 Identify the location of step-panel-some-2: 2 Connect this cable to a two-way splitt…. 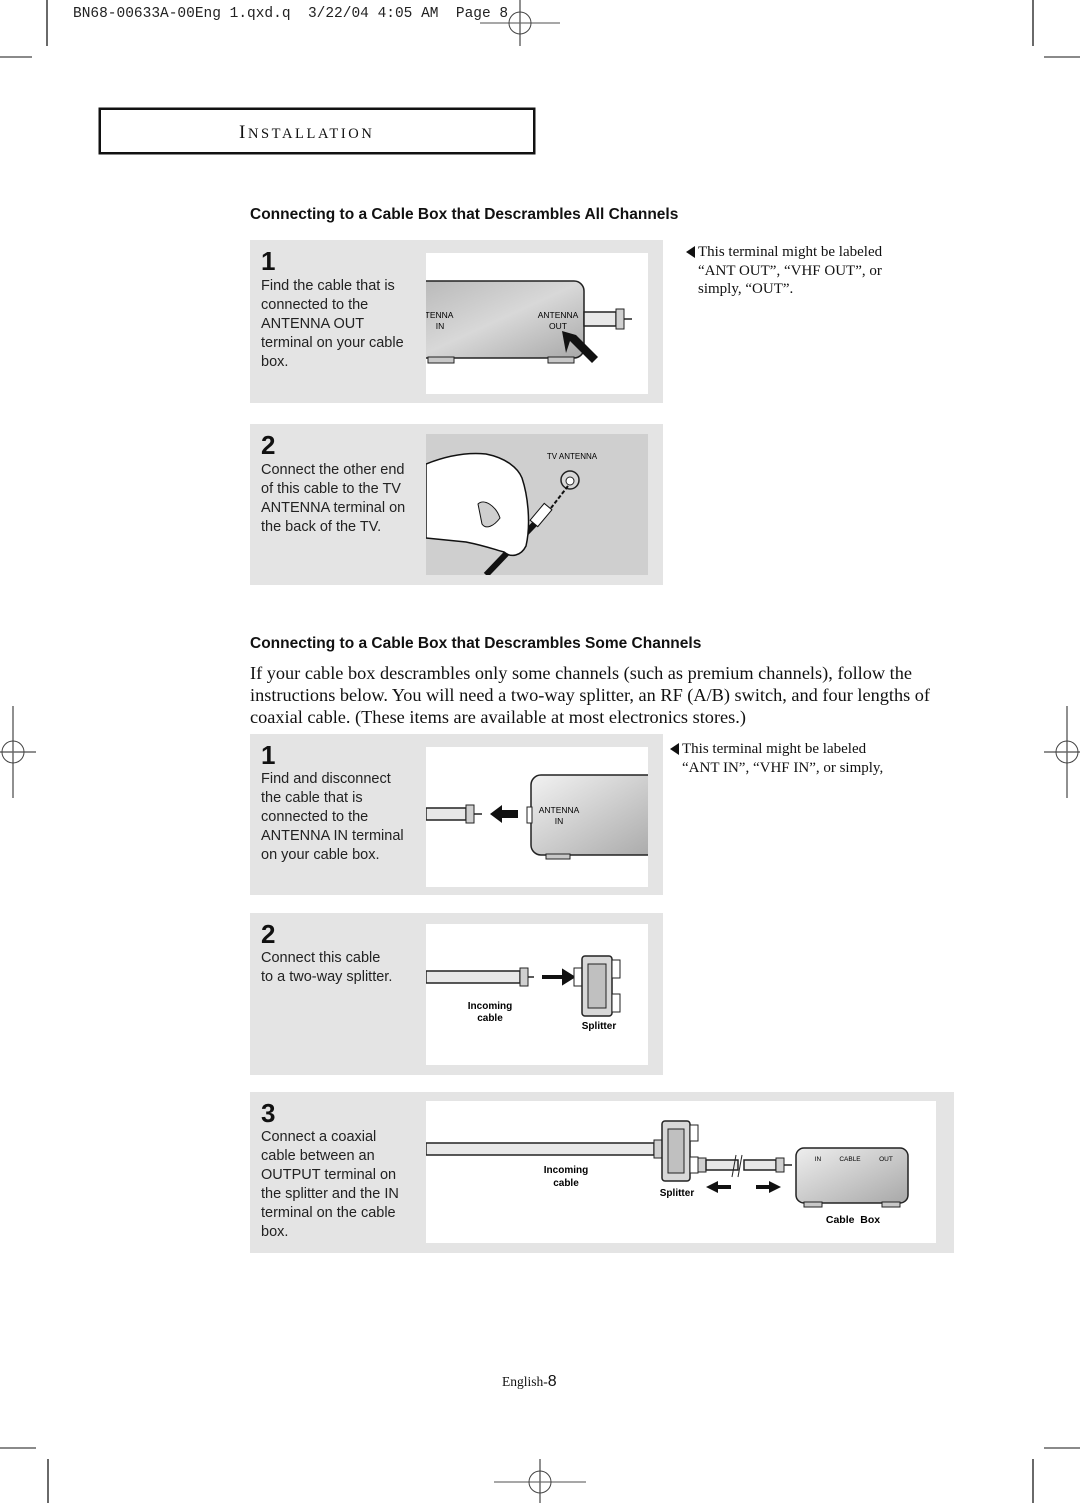
(456, 994).